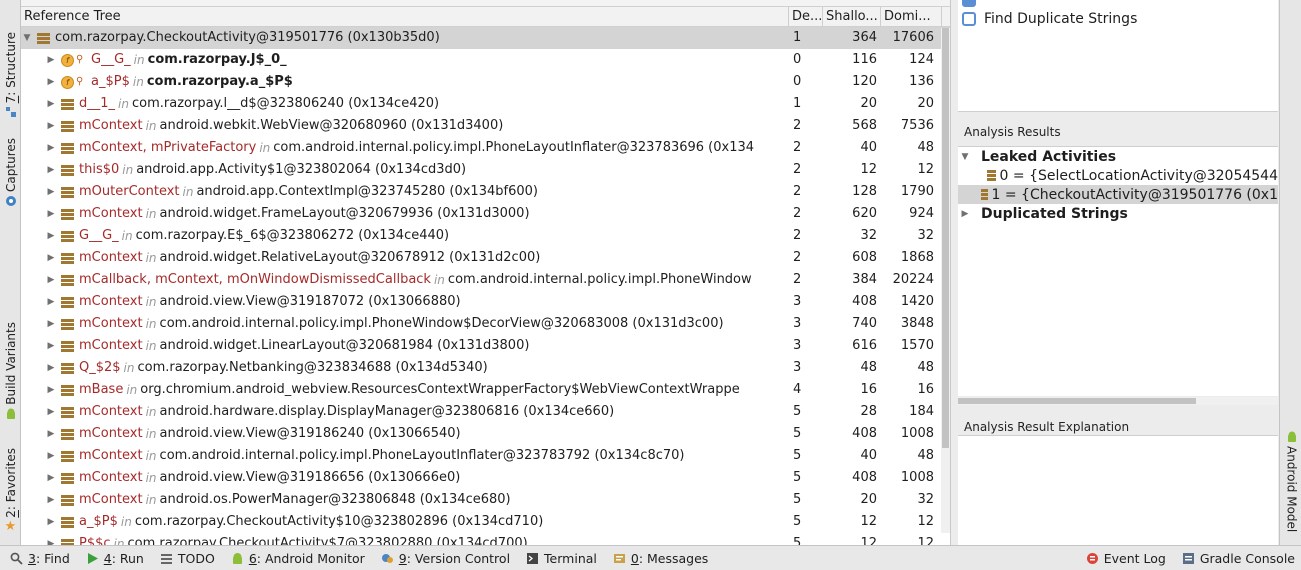 The height and width of the screenshot is (570, 1301). What do you see at coordinates (80, 81) in the screenshot?
I see `class-tree-icon: ⚲` at bounding box center [80, 81].